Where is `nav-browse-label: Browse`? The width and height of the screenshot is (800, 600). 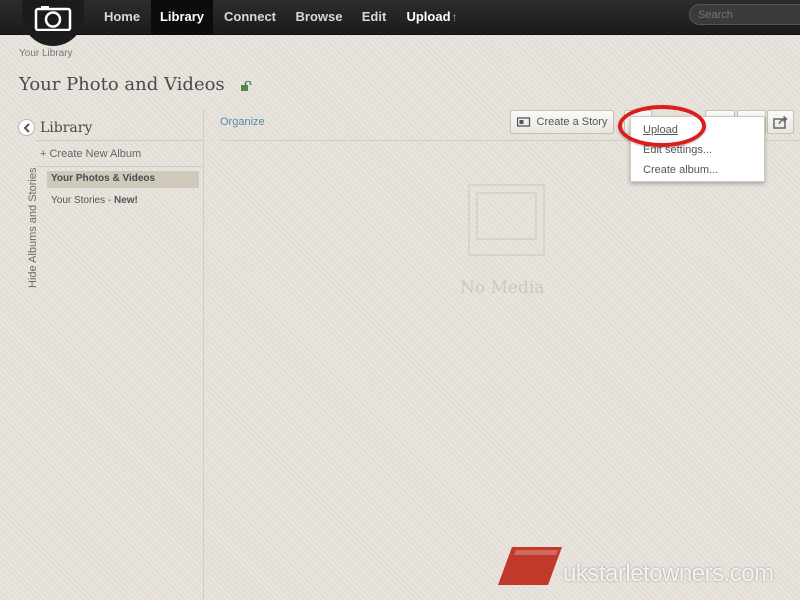 nav-browse-label: Browse is located at coordinates (319, 16).